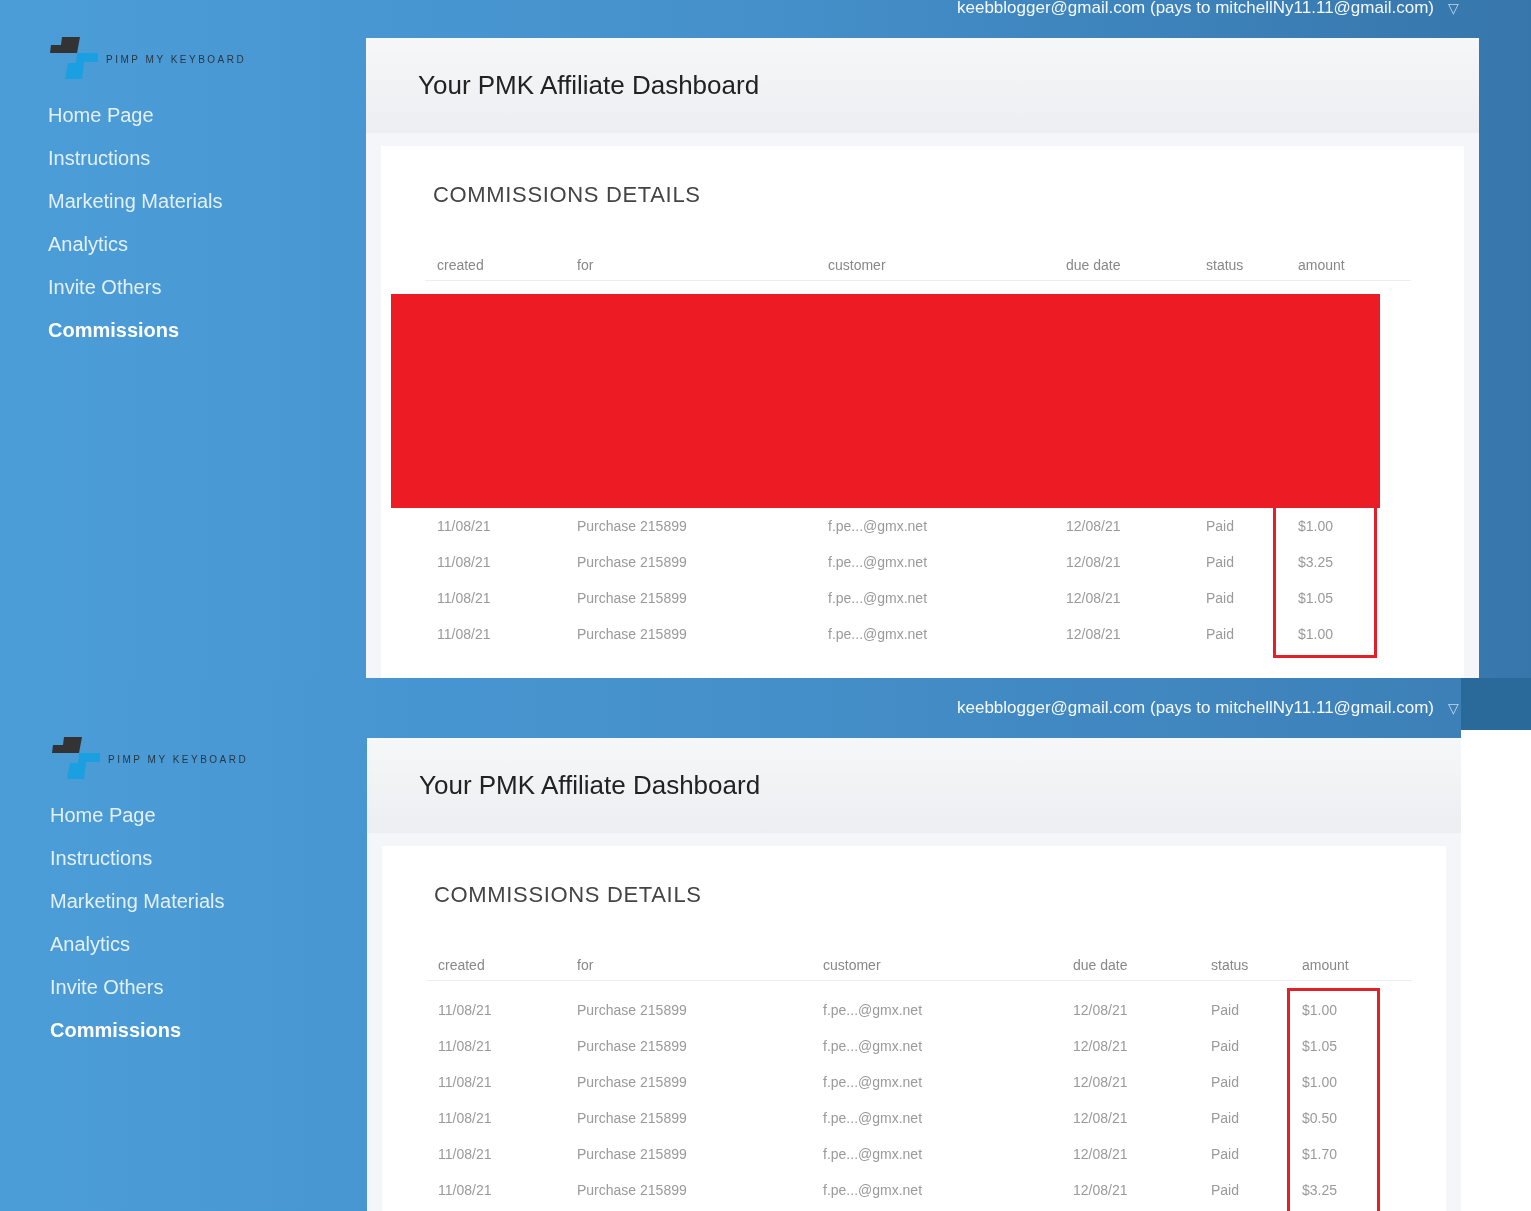  I want to click on table-cell-text: $1.70, so click(1320, 1154).